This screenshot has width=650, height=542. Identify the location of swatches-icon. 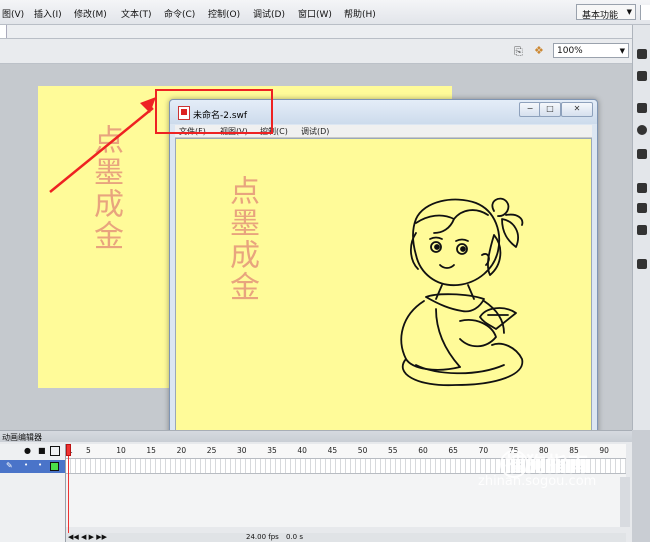
(642, 208).